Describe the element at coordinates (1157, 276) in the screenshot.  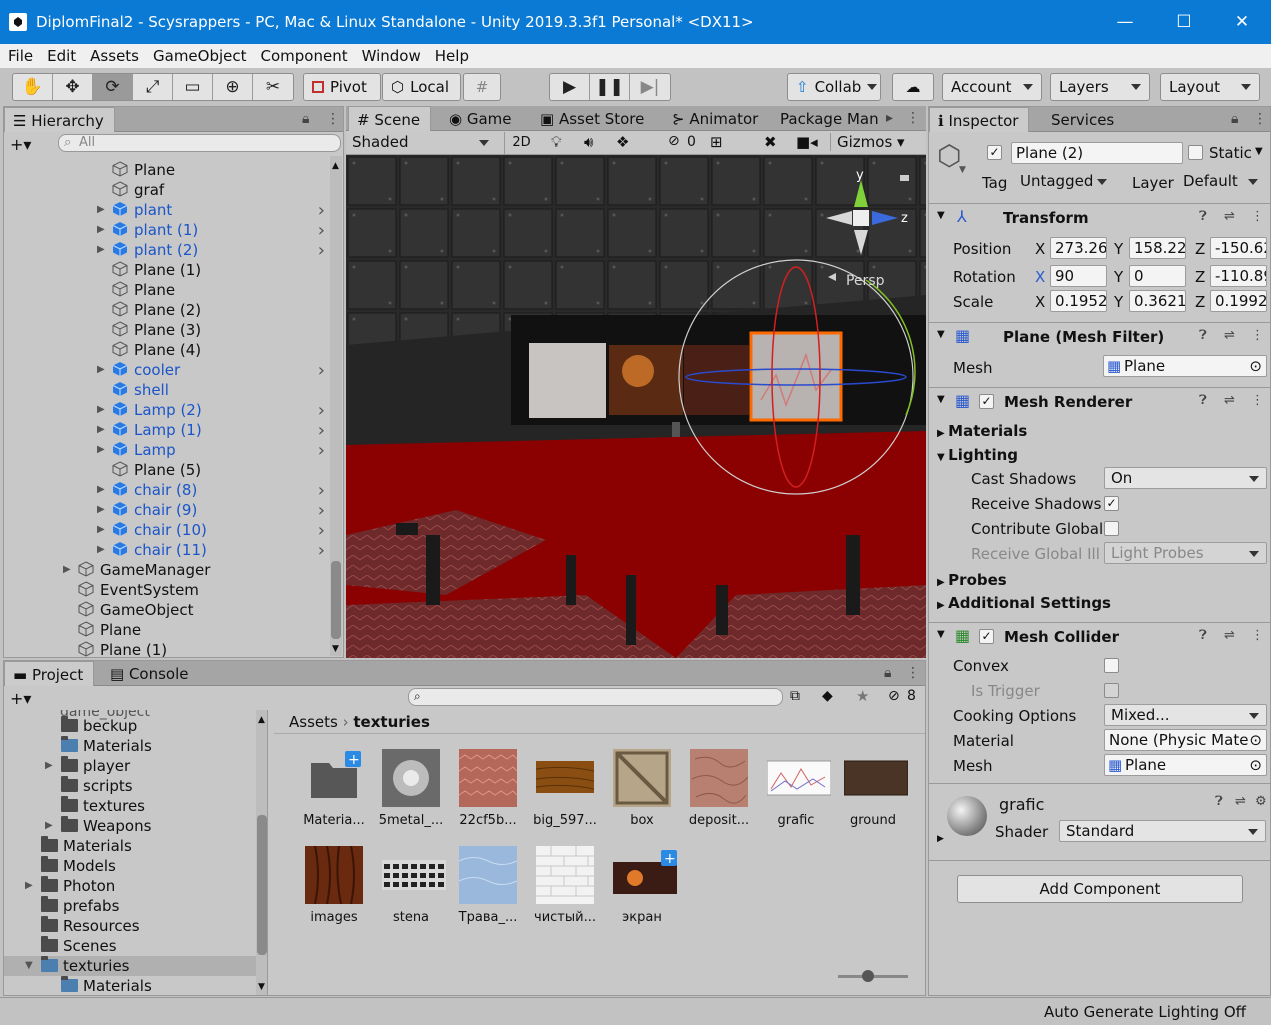
I see `rot-y-field: 0` at that location.